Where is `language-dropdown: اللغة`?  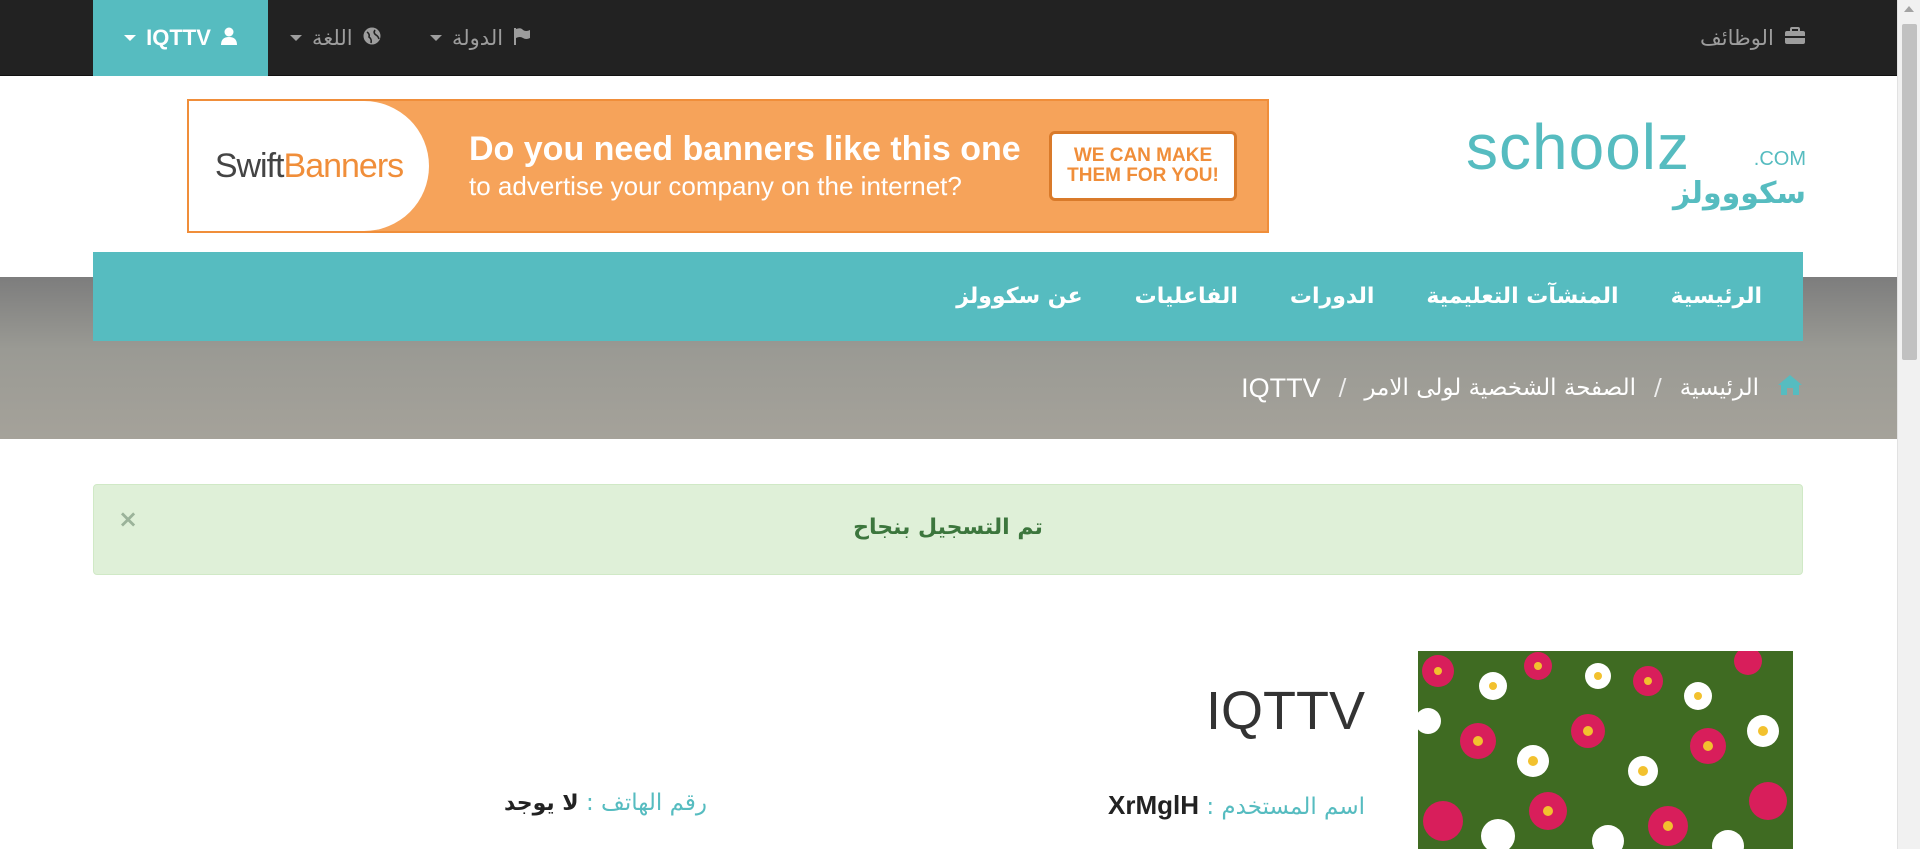
language-dropdown: اللغة is located at coordinates (335, 38).